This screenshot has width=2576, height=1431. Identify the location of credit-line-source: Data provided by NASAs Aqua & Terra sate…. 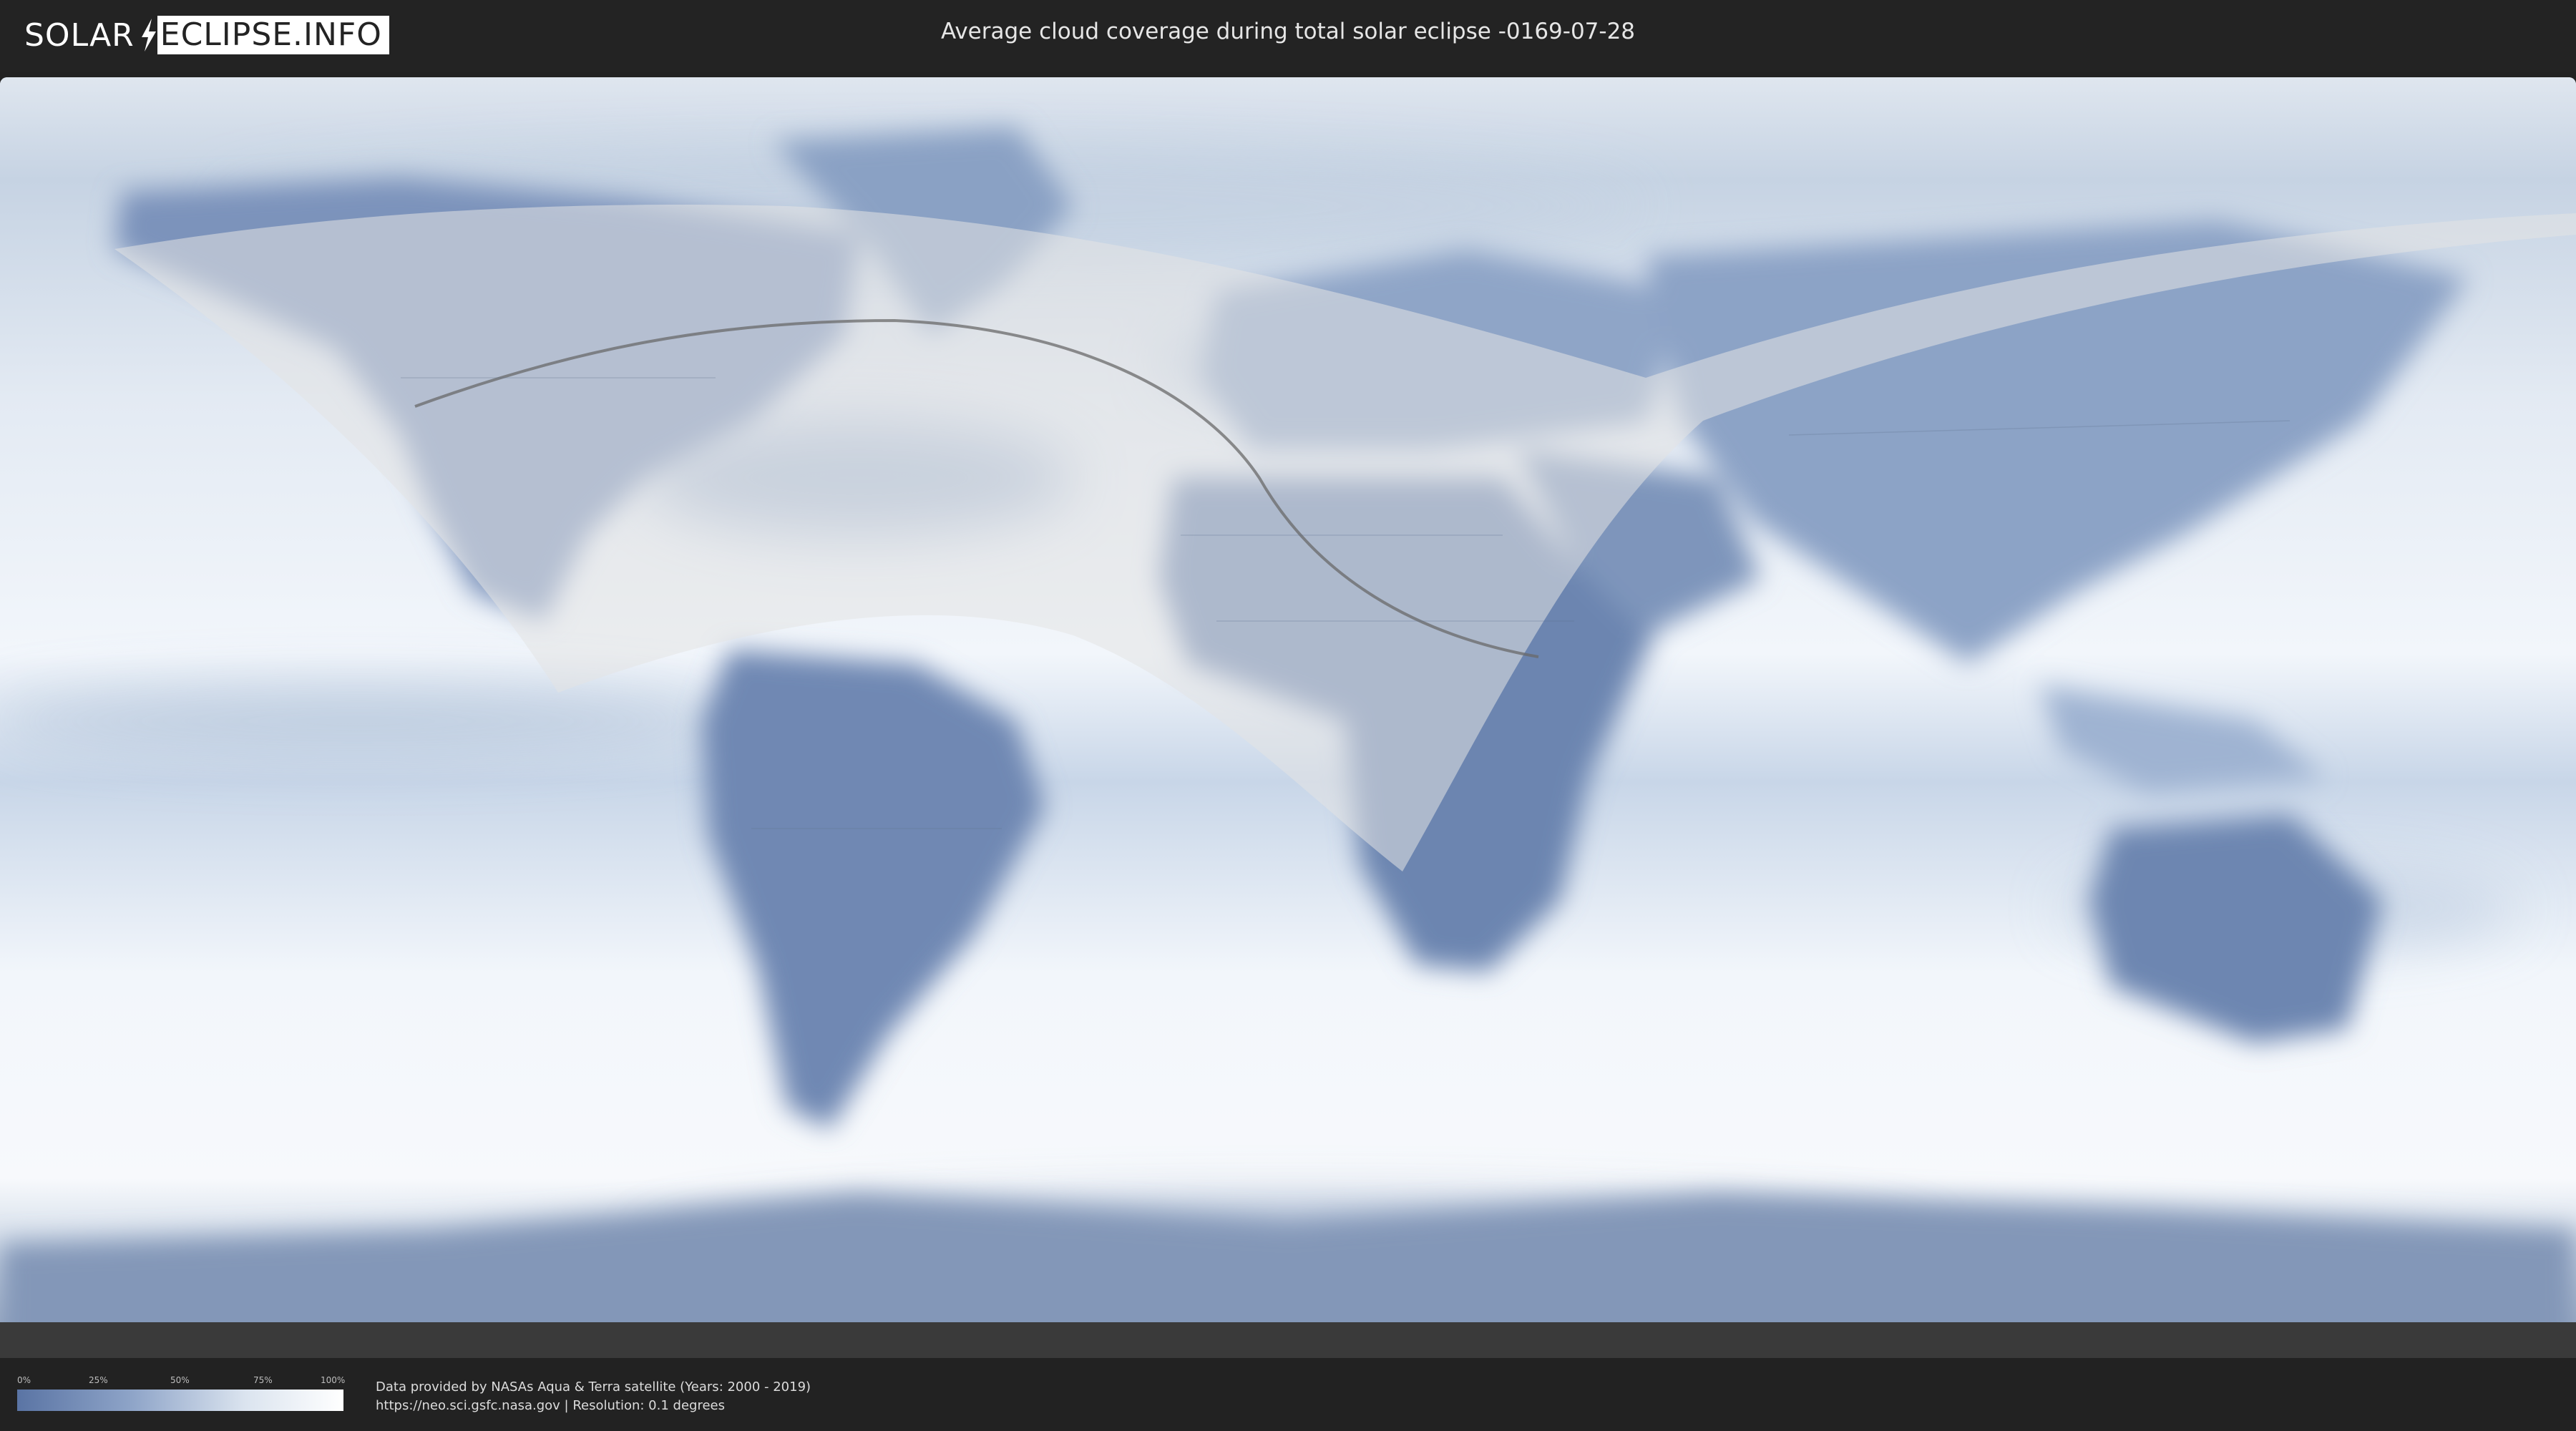
(593, 1387).